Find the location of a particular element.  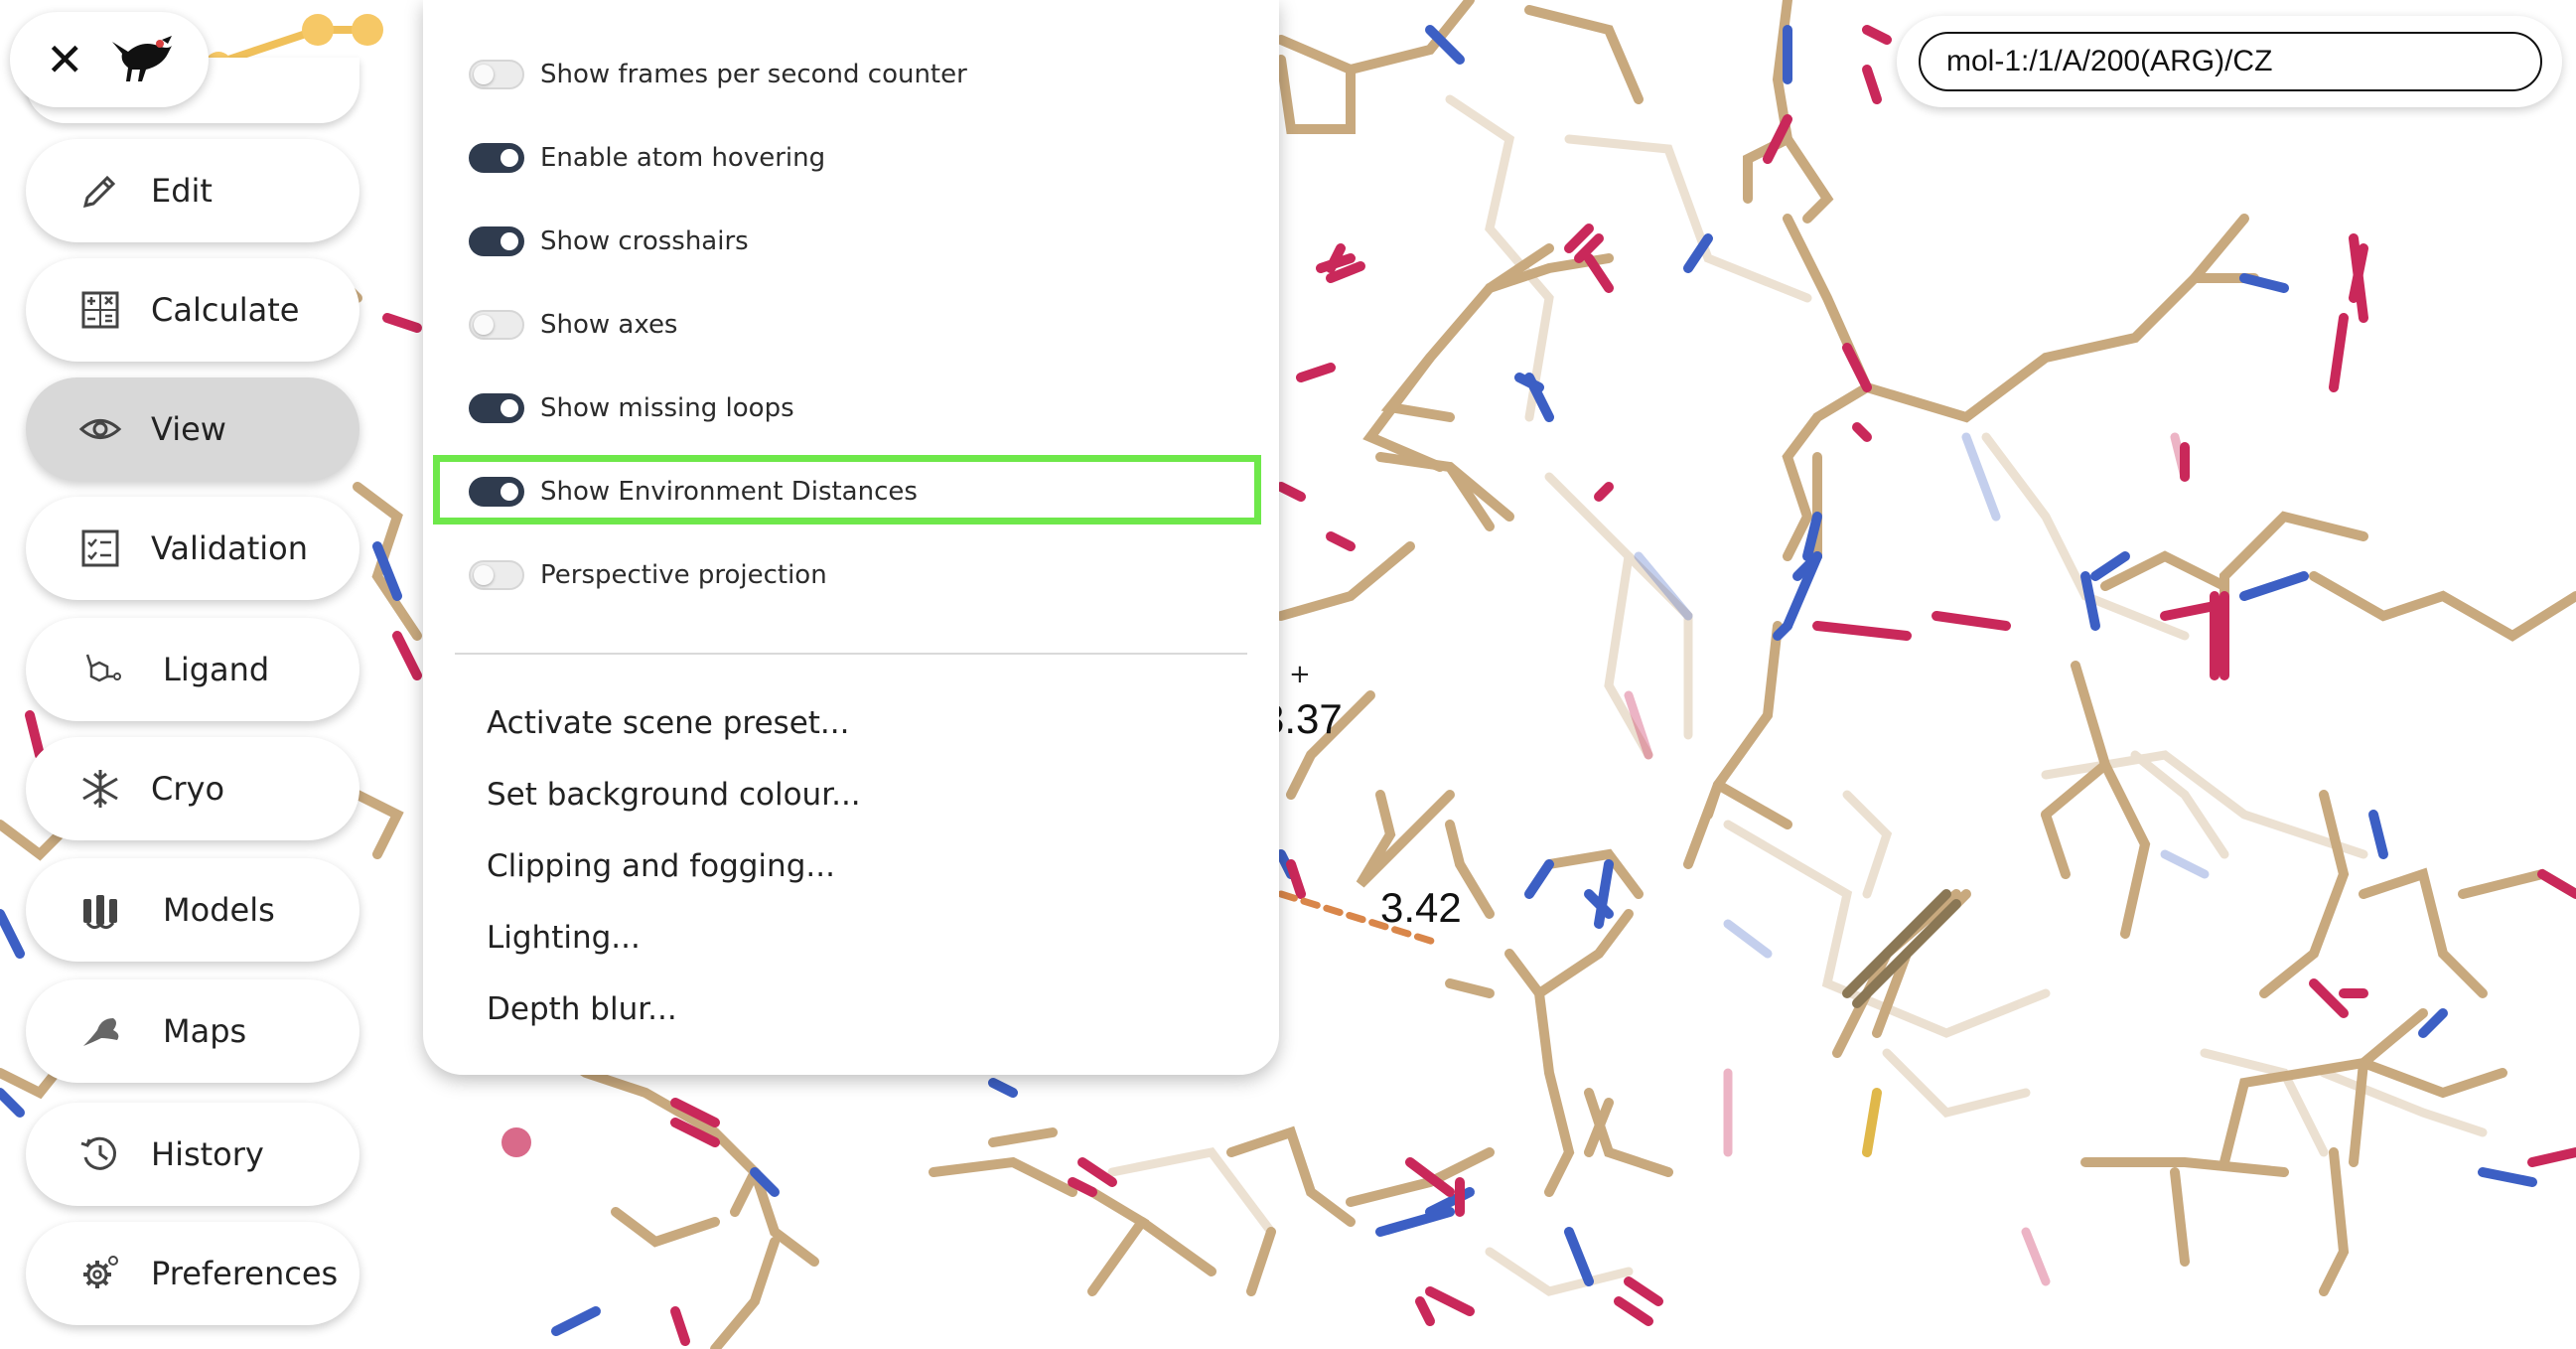

sidebar-item-label: Calculate is located at coordinates (226, 310).